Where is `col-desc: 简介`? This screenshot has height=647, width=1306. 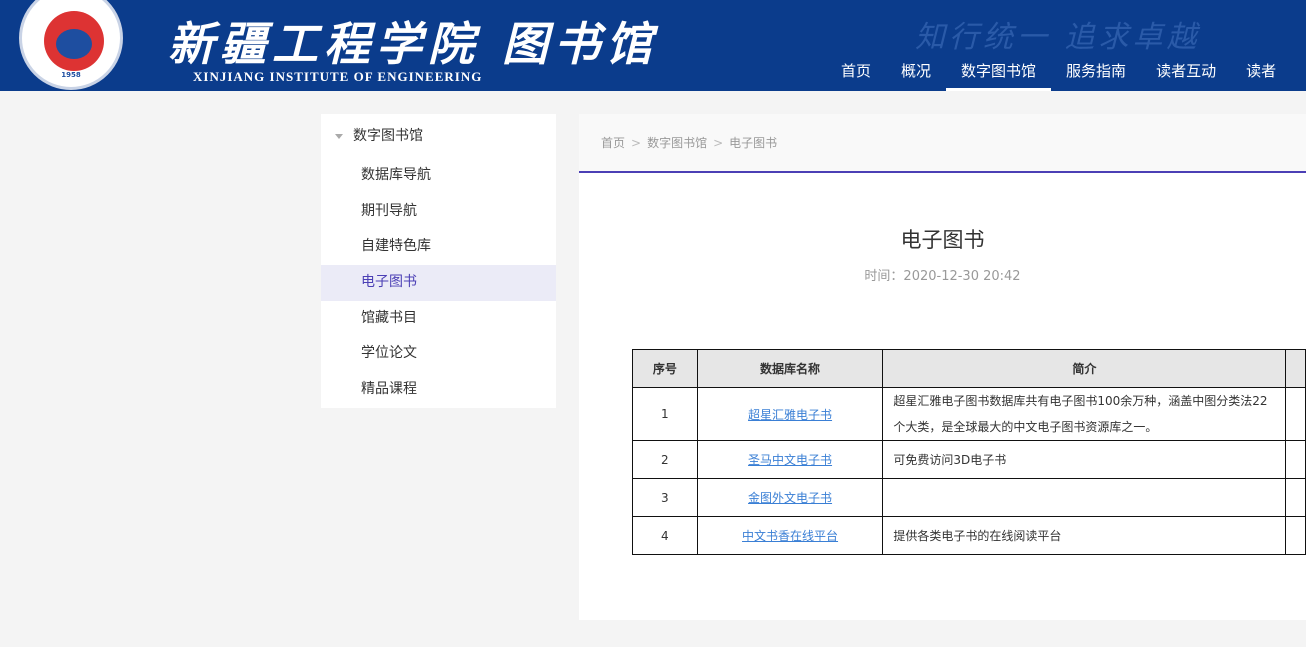
col-desc: 简介 is located at coordinates (1084, 368).